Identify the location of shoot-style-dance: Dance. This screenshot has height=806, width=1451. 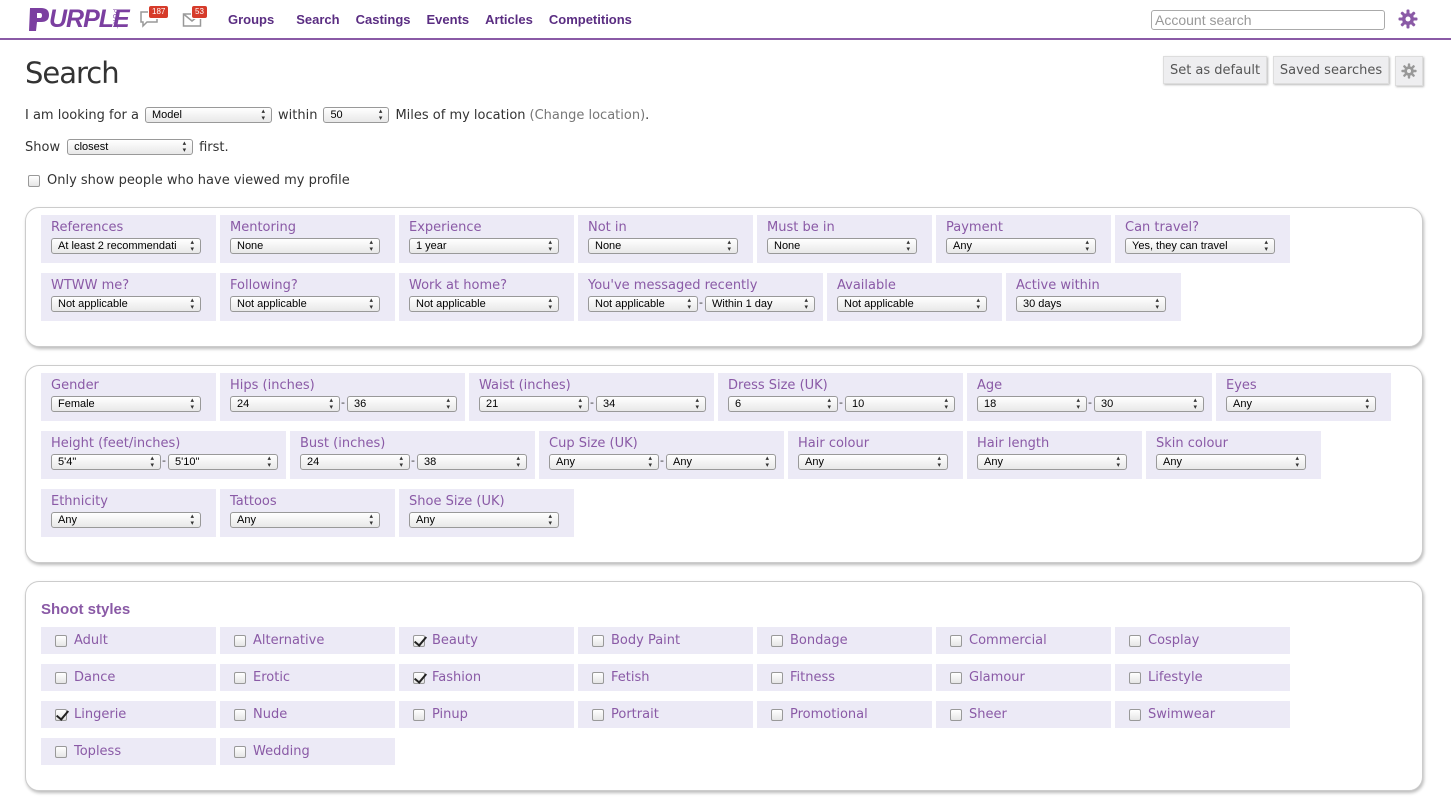
(128, 677).